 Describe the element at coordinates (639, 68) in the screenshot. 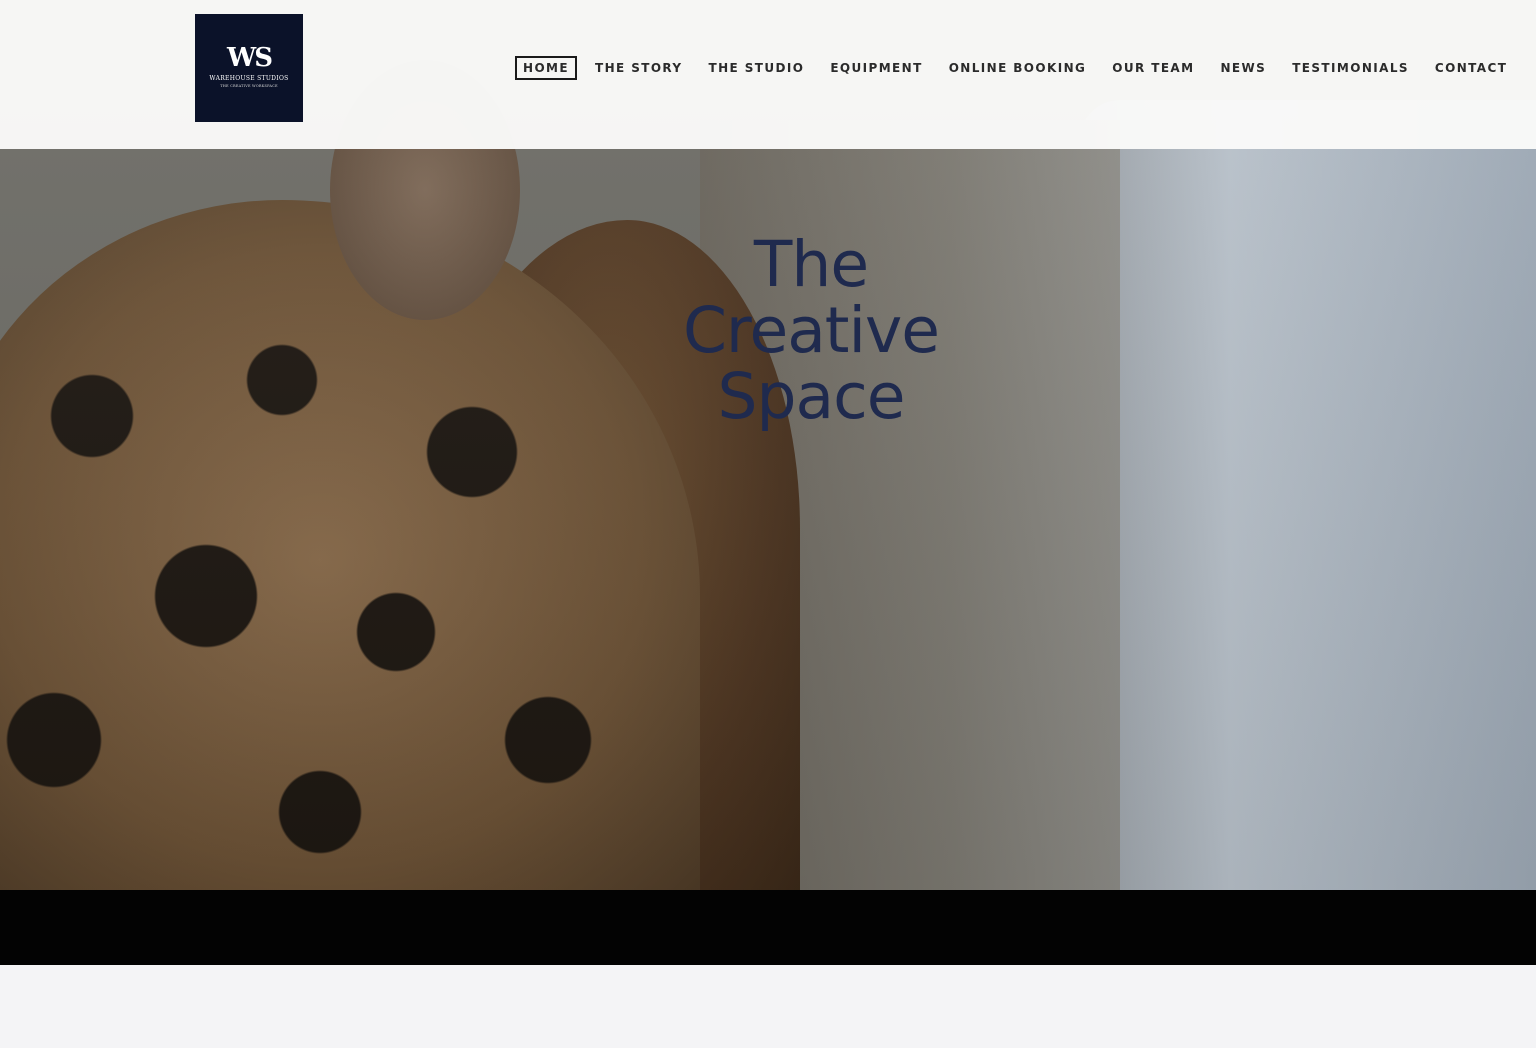

I see `nav-item-the-story: THE STORY` at that location.